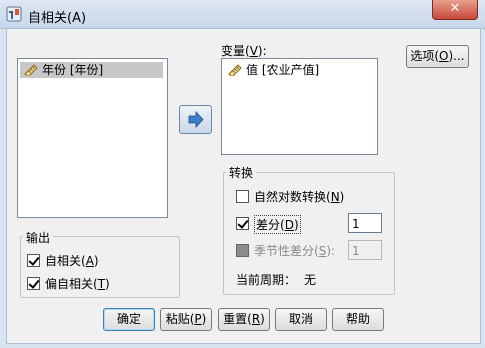 The height and width of the screenshot is (348, 485). I want to click on seasonal-difference-input: 1, so click(365, 250).